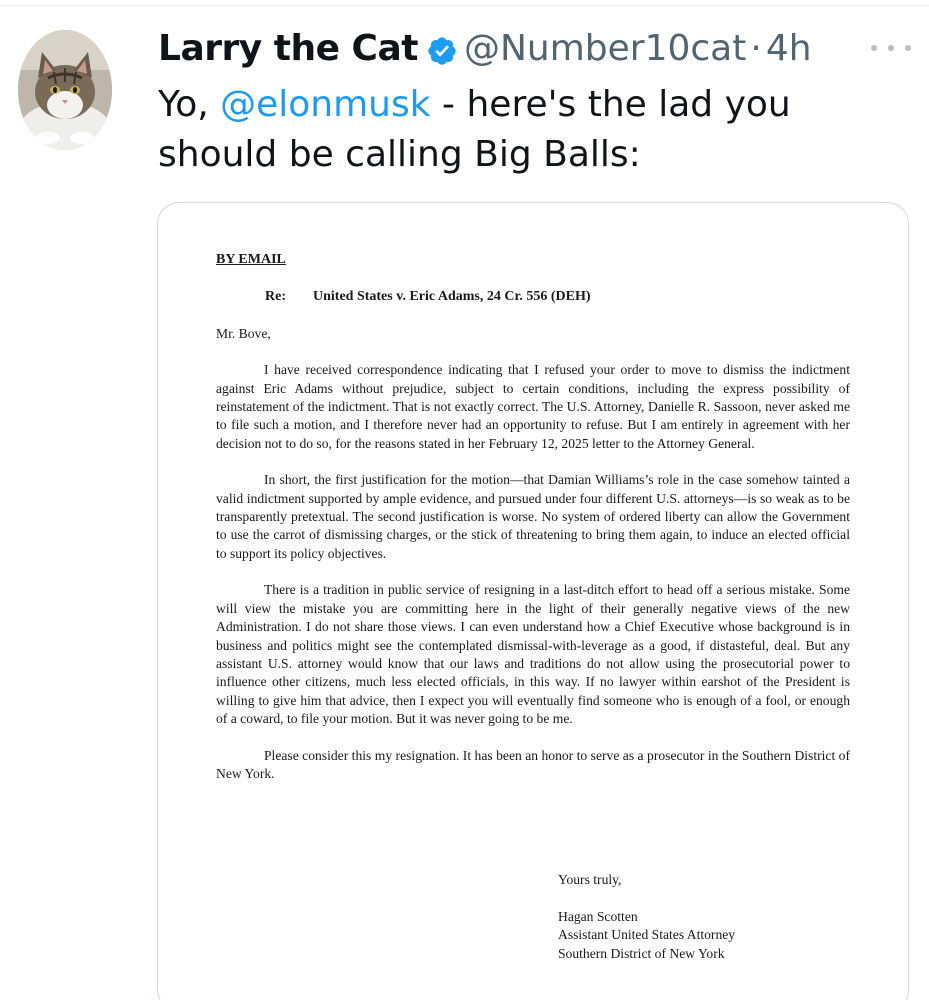 This screenshot has width=929, height=1000. I want to click on mention-link: @elonmusk, so click(325, 104).